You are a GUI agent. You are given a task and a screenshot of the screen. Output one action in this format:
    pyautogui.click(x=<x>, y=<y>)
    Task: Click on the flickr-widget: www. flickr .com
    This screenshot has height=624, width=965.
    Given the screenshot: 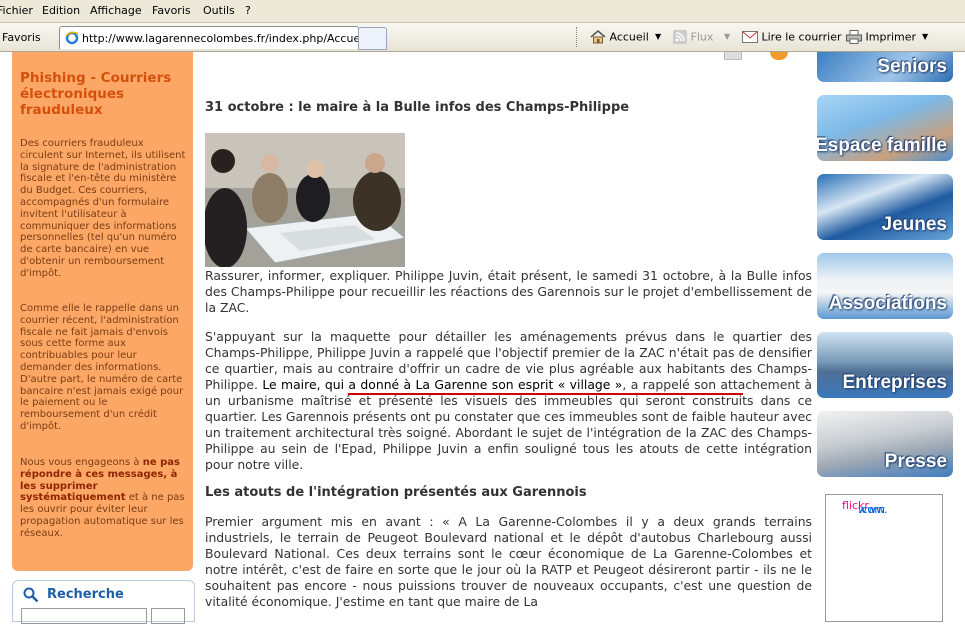 What is the action you would take?
    pyautogui.click(x=884, y=558)
    